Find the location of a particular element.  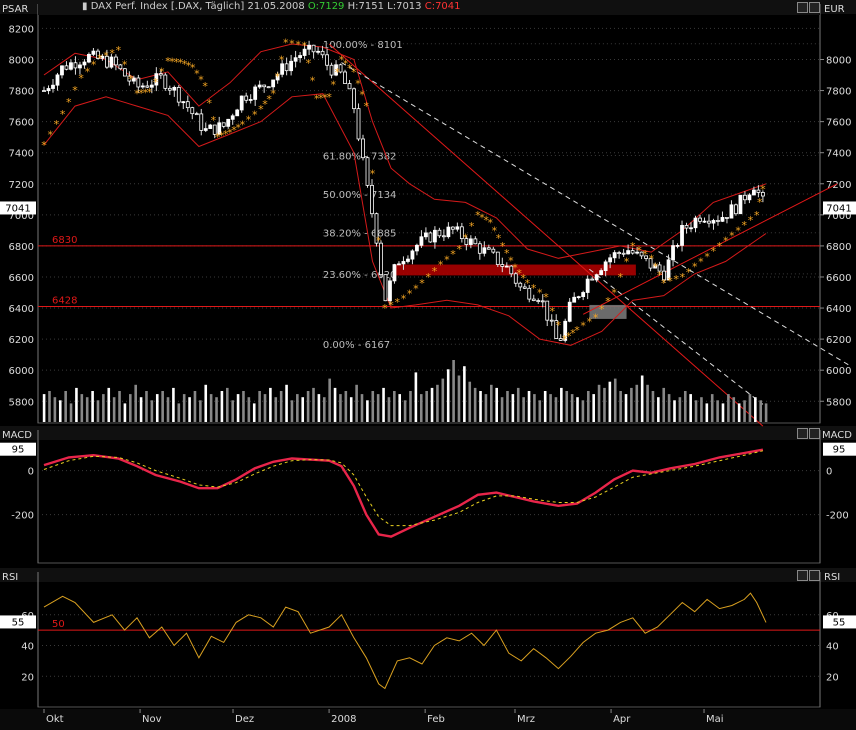

x-tick-label: 2008 is located at coordinates (343, 719).